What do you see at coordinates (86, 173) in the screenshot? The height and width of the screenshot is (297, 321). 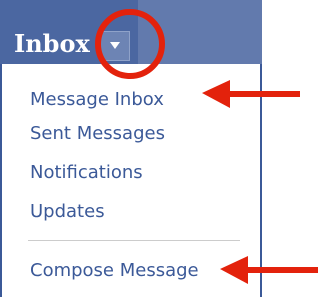 I see `menu-item-notifications: Notifications` at bounding box center [86, 173].